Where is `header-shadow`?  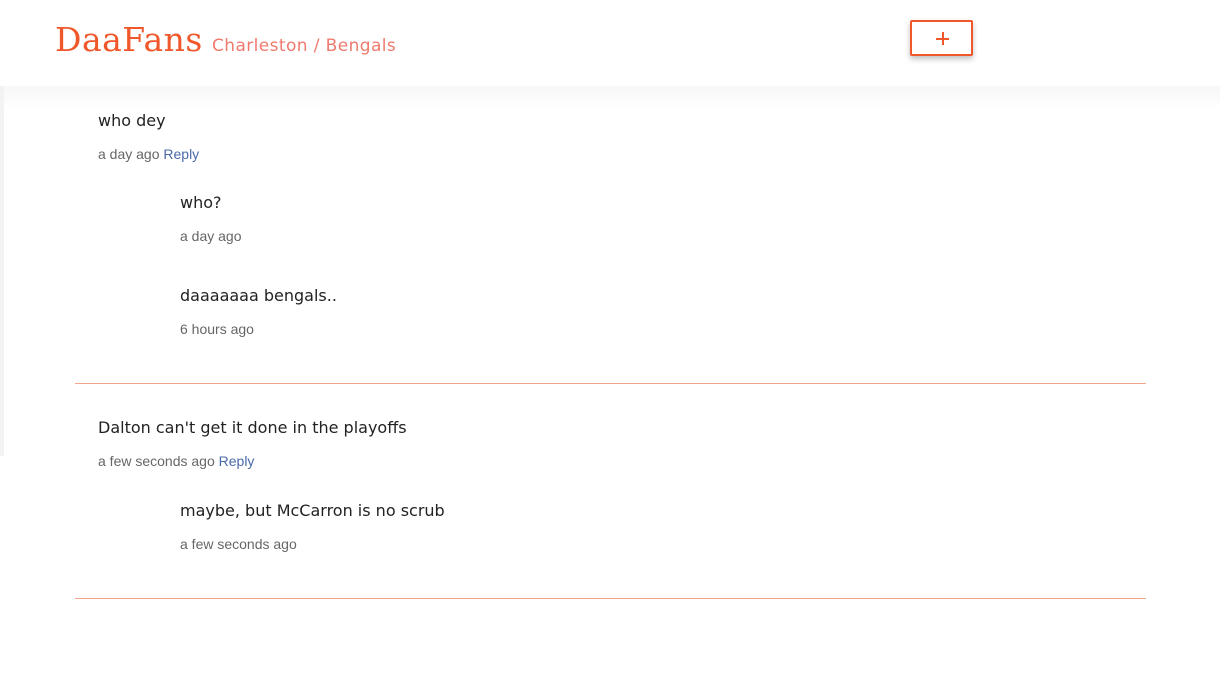
header-shadow is located at coordinates (610, 98).